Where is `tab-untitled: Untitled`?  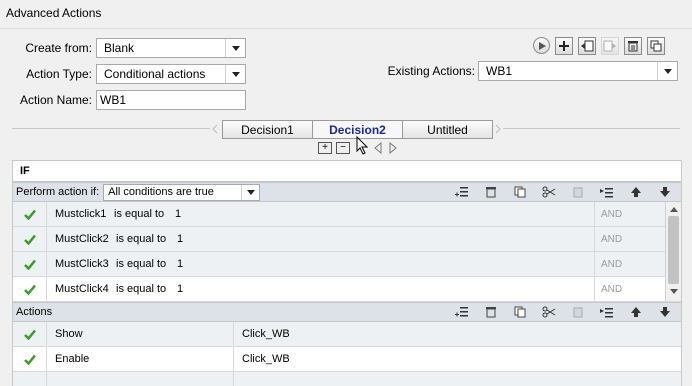 tab-untitled: Untitled is located at coordinates (447, 129).